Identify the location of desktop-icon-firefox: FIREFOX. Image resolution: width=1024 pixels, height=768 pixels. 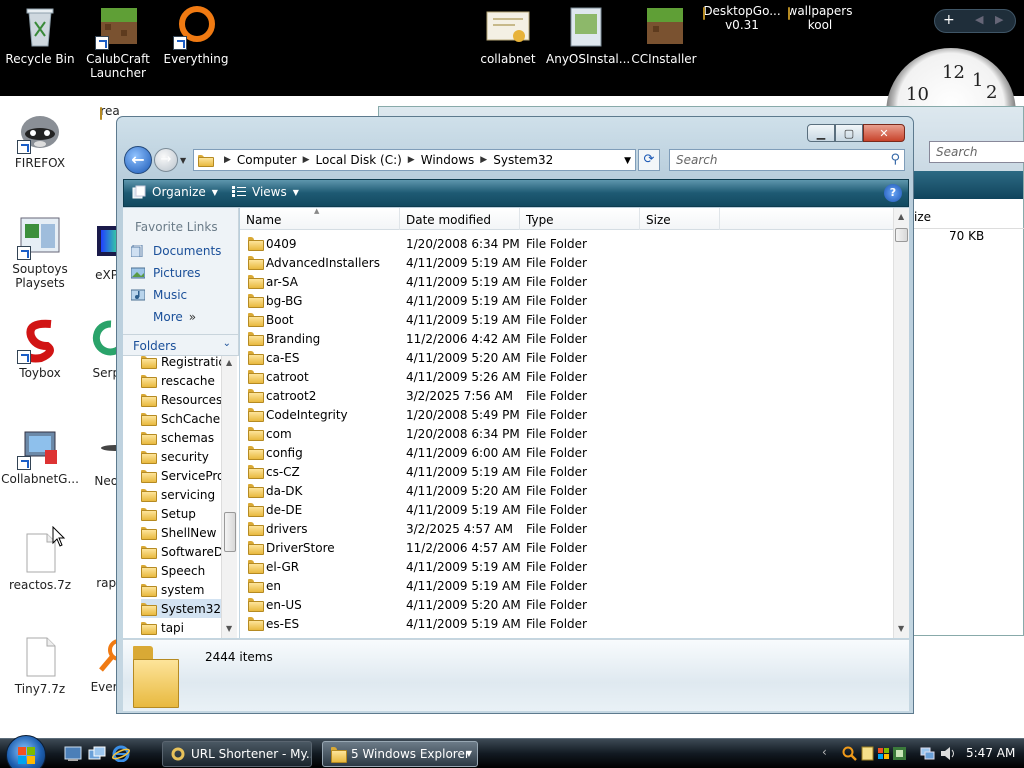
(40, 139).